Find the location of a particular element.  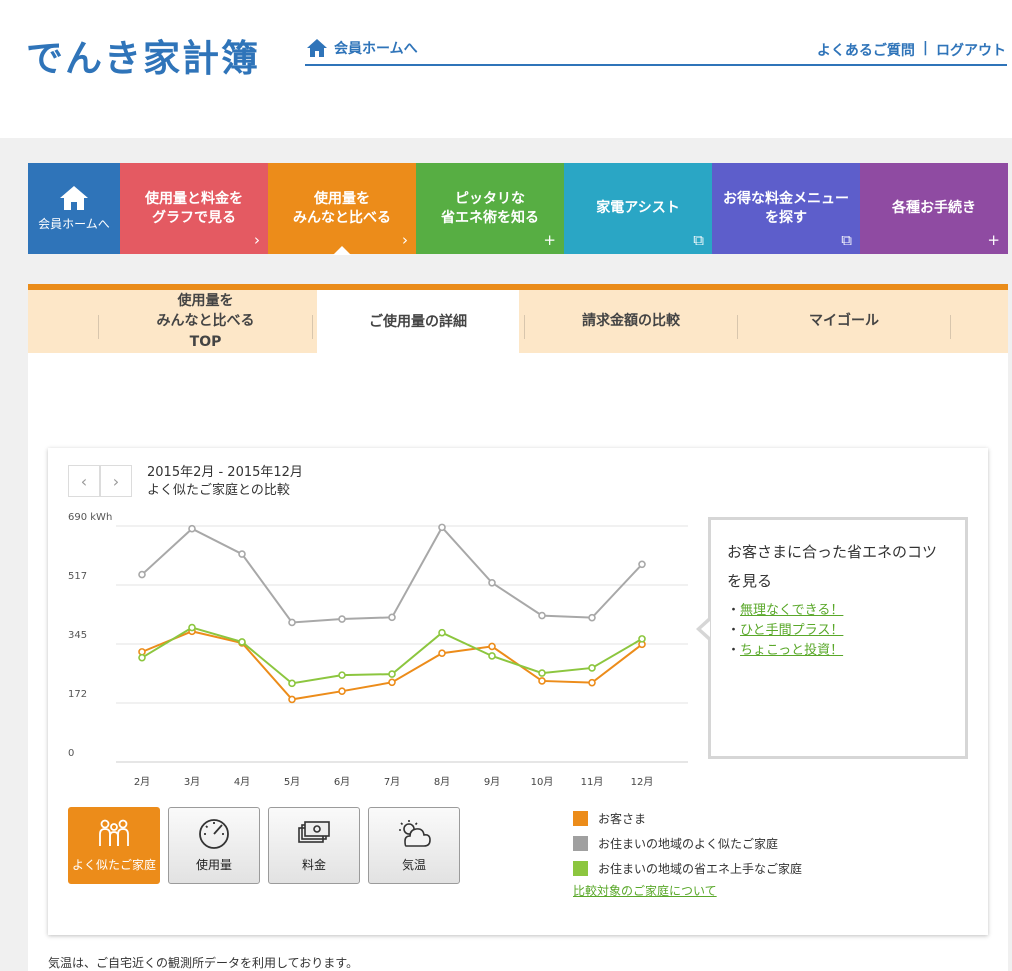

x-tick-label: 5月 is located at coordinates (292, 782).